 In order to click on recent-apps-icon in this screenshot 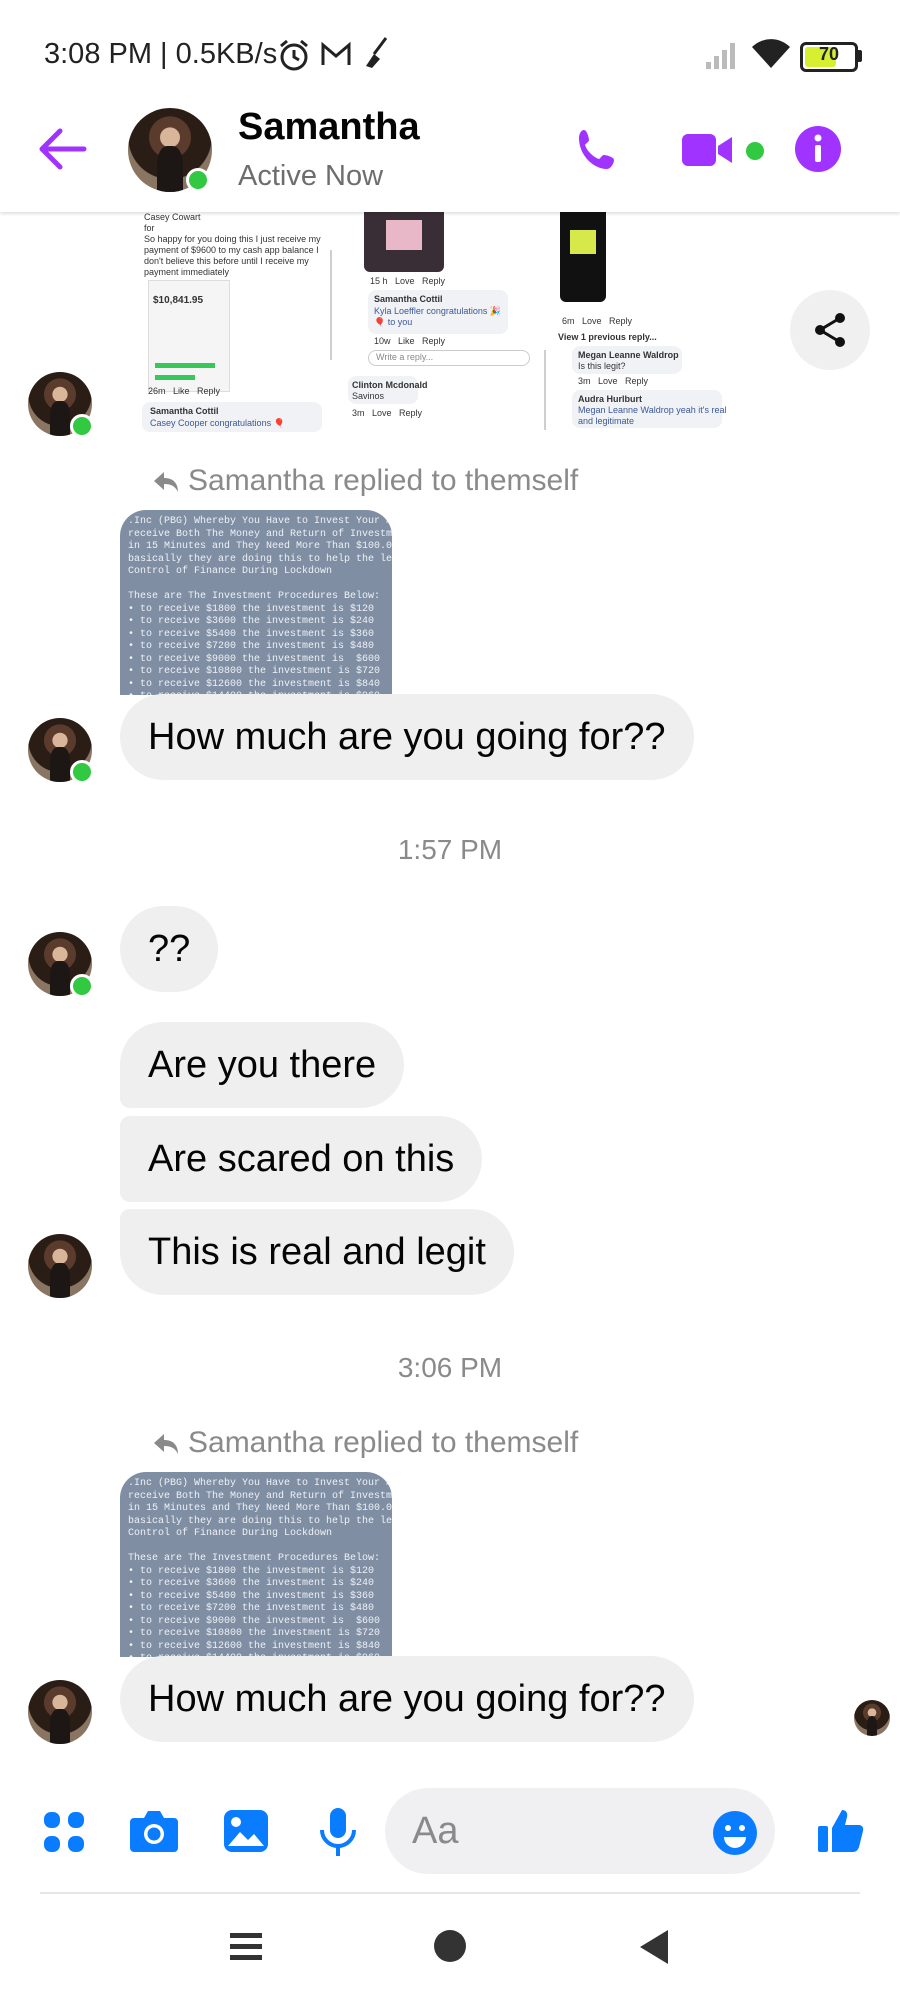, I will do `click(246, 1947)`.